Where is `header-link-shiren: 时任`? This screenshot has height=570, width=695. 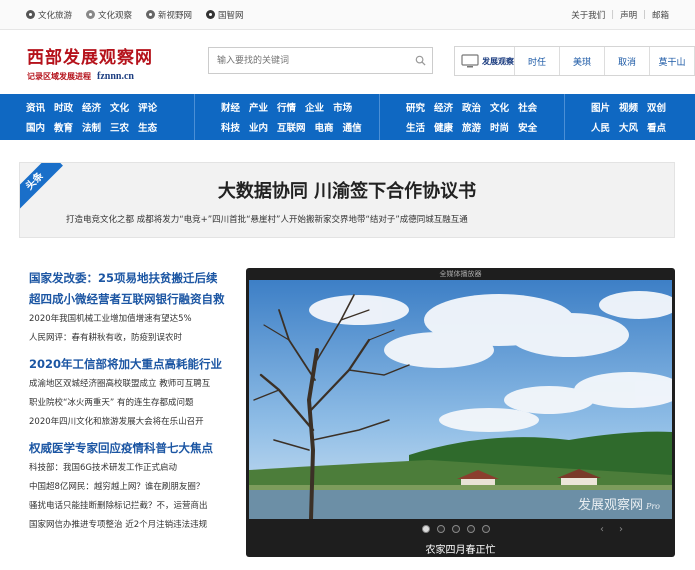
header-link-shiren: 时任 is located at coordinates (537, 61).